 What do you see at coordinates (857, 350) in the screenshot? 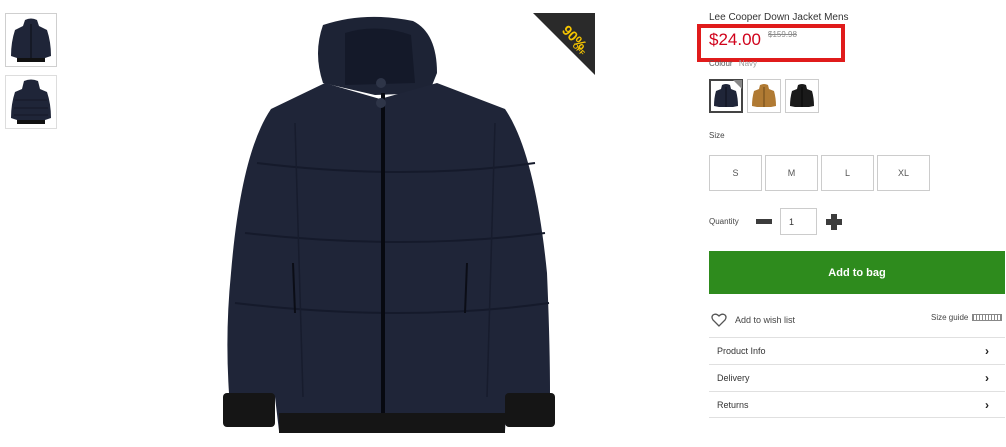
I see `accordion-product-info: Product Info ›` at bounding box center [857, 350].